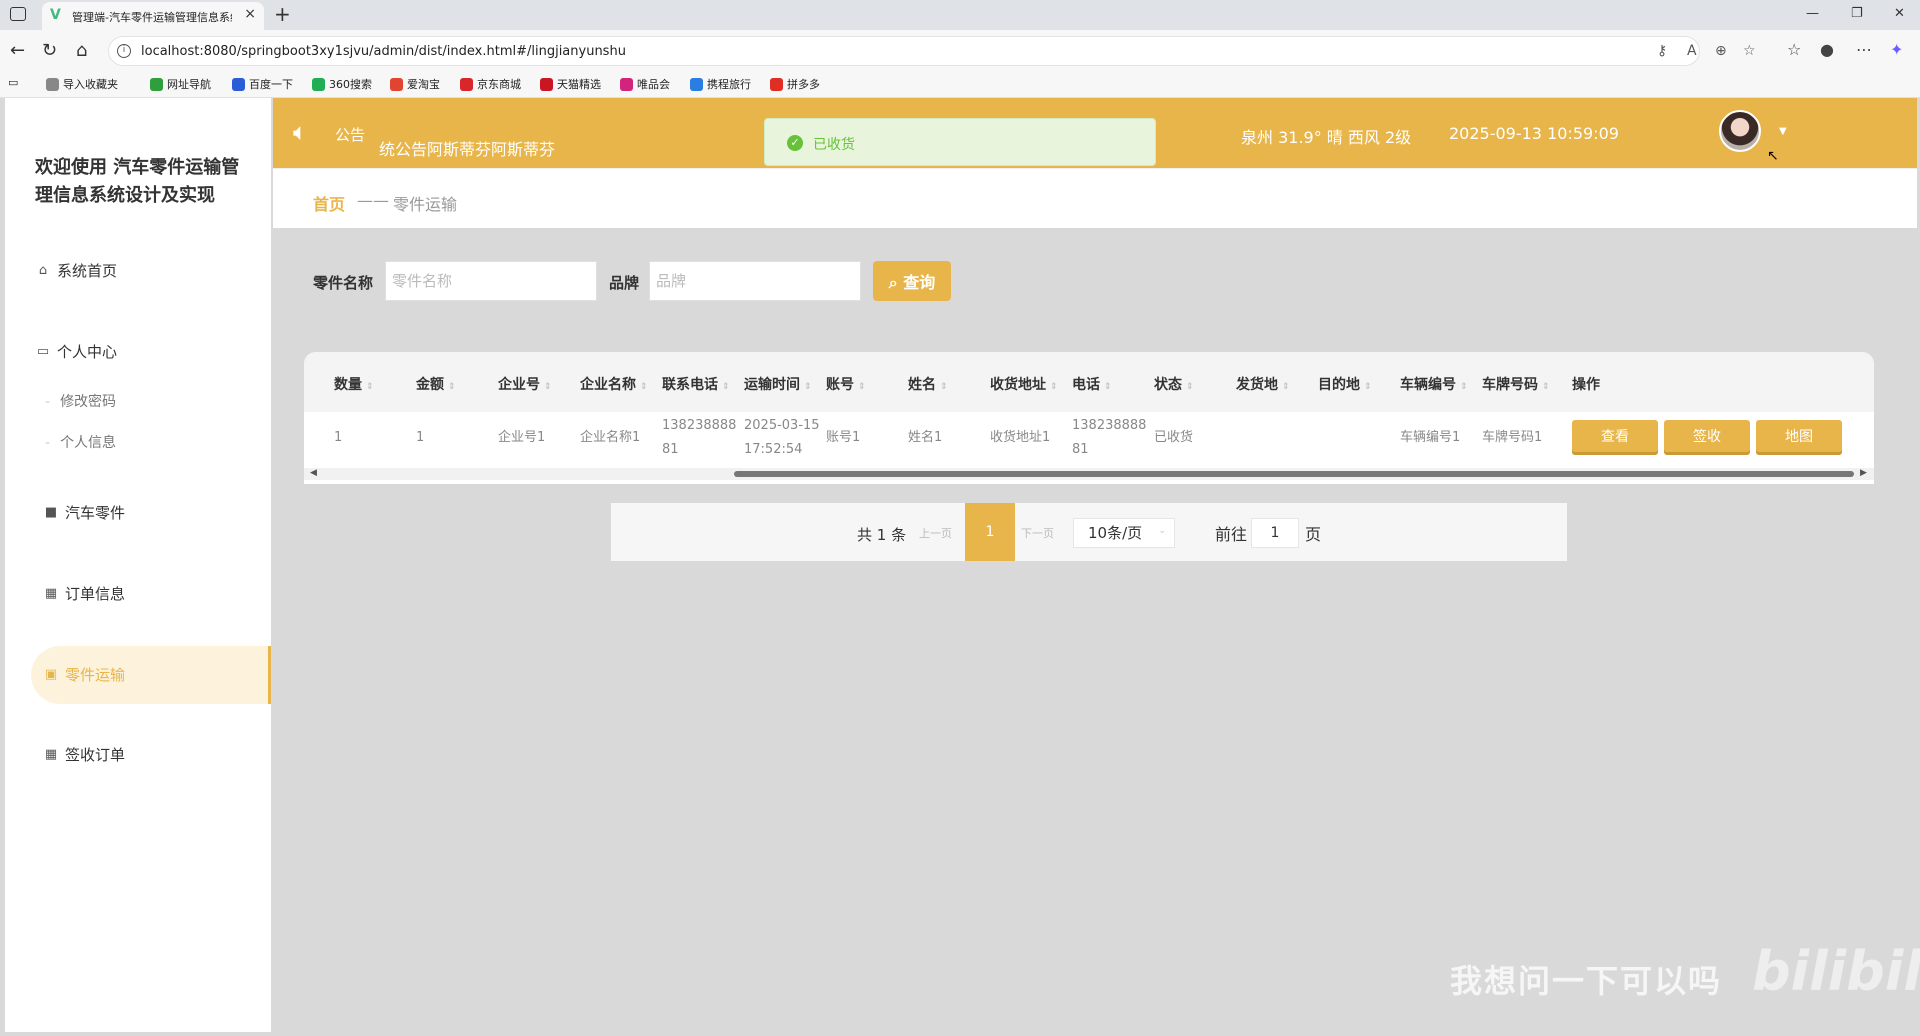 The height and width of the screenshot is (1036, 1920). I want to click on browser-tab-bar: V 管理端-汽车零件运输管理信息系统 × + — ❐ ✕, so click(960, 15).